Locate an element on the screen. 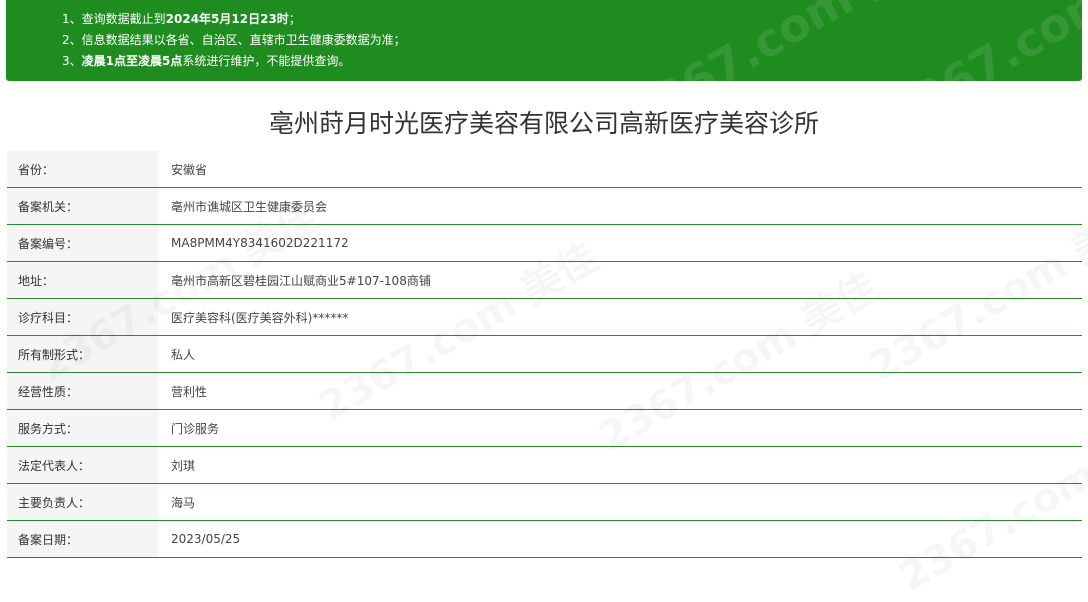 This screenshot has height=602, width=1088. row-key: 法定代表人： is located at coordinates (82, 465).